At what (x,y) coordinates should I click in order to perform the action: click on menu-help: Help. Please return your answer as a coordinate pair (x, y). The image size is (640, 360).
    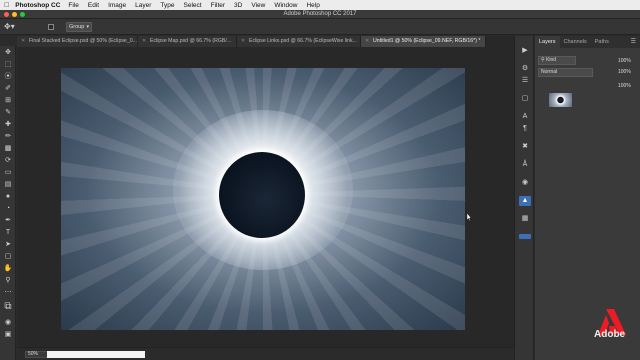
    Looking at the image, I should click on (312, 5).